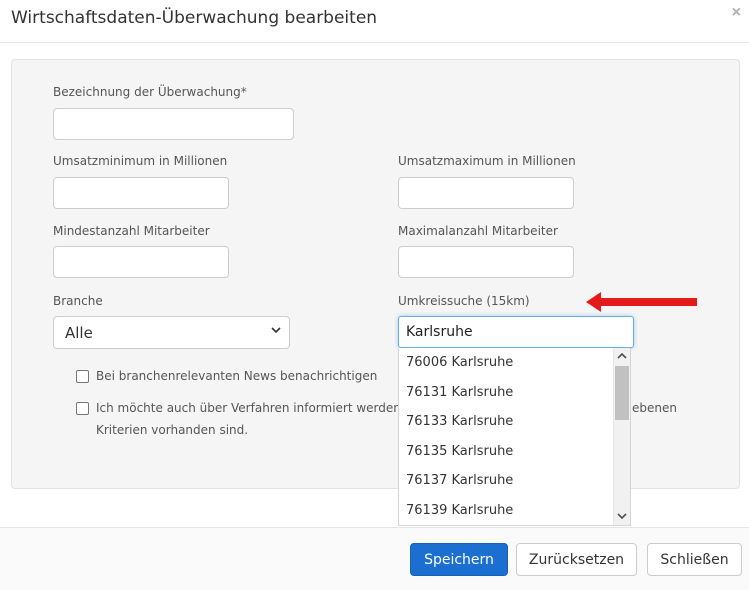  Describe the element at coordinates (459, 510) in the screenshot. I see `autocomplete-item: 76139 Karlsruhe` at that location.